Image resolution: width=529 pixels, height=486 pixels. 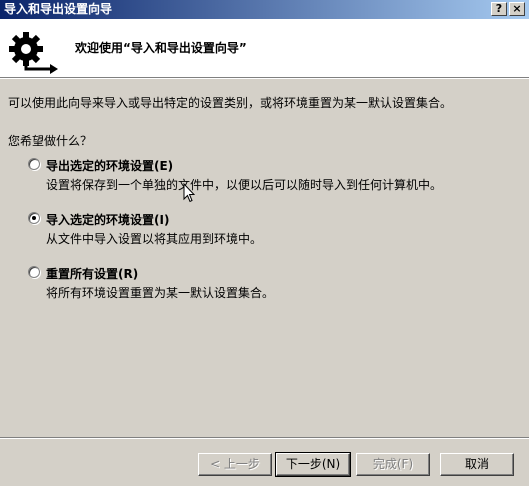 I want to click on intro-text: 可以使用此向导来导入或导出特定的设置类别，或将环境重置为某一默认设置集合。, so click(x=230, y=103).